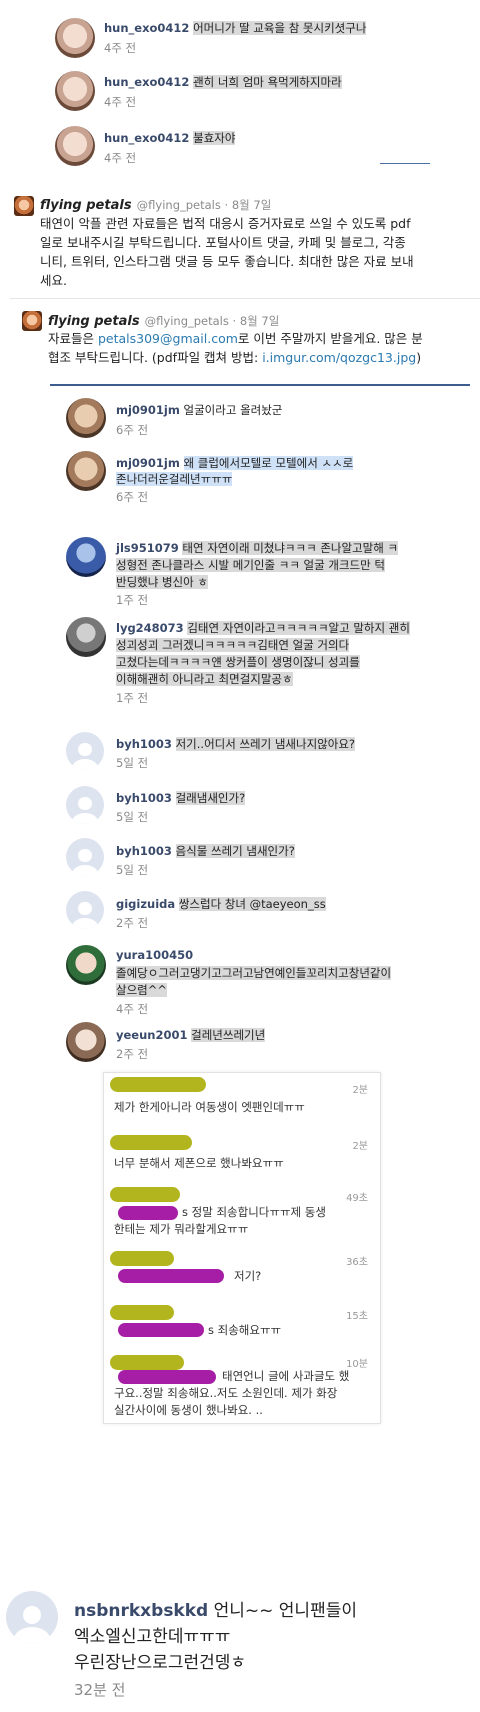 The height and width of the screenshot is (1712, 480). Describe the element at coordinates (174, 479) in the screenshot. I see `comment-text: 존나더러운걸레년ㅠㅠㅠ` at that location.